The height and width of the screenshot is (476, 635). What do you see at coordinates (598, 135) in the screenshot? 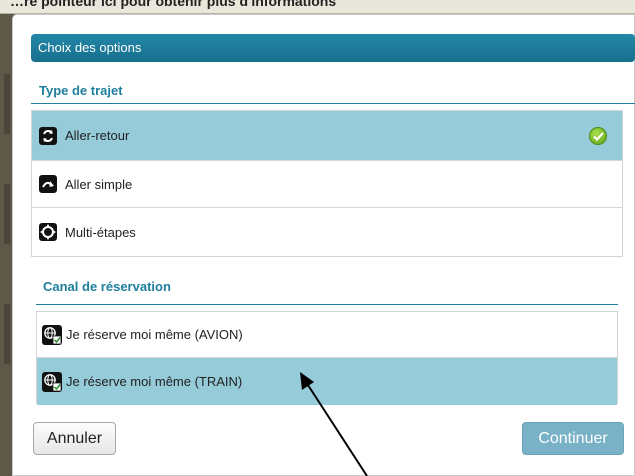
I see `selected-check-icon` at bounding box center [598, 135].